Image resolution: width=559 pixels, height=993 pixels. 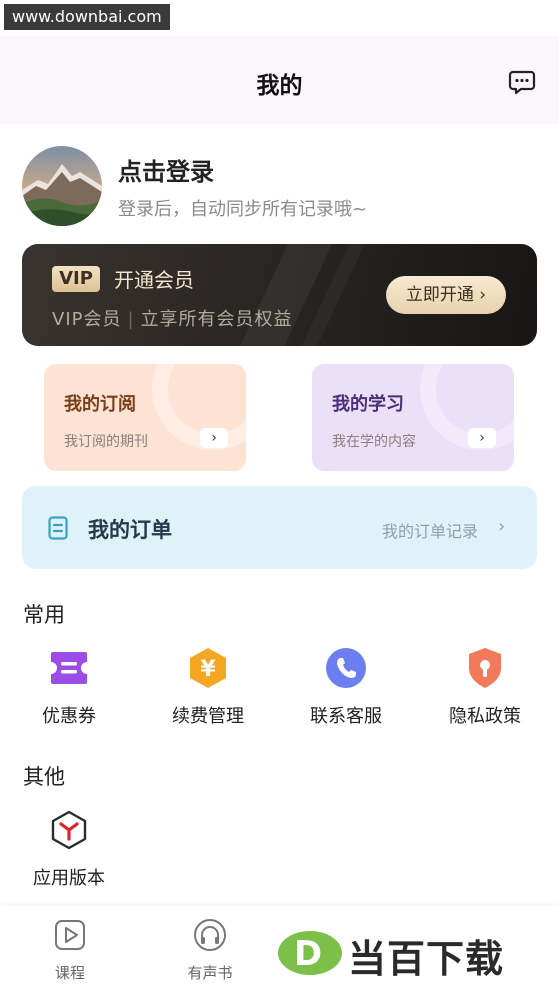 What do you see at coordinates (44, 615) in the screenshot?
I see `section-title-common: 常用` at bounding box center [44, 615].